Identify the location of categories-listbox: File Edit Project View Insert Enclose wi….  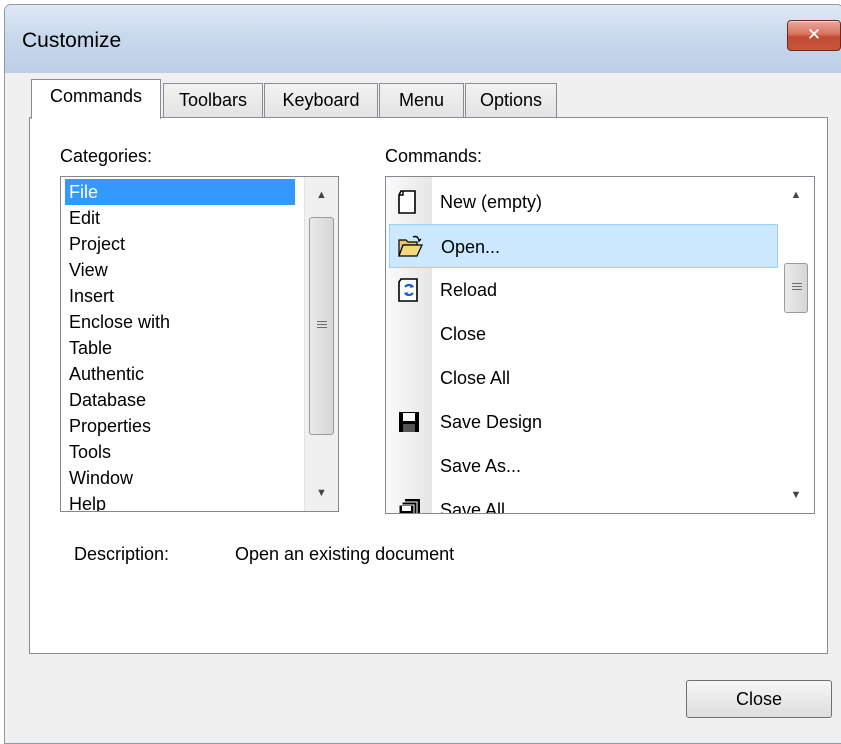
(199, 344).